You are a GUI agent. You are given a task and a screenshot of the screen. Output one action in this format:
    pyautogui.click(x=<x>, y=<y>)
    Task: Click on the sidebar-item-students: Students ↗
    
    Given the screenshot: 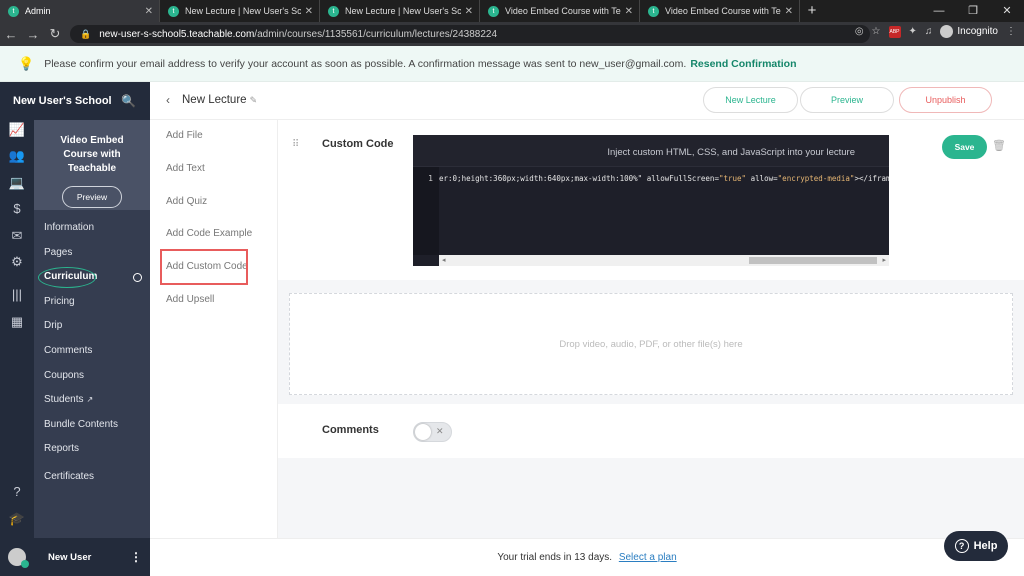 What is the action you would take?
    pyautogui.click(x=92, y=400)
    